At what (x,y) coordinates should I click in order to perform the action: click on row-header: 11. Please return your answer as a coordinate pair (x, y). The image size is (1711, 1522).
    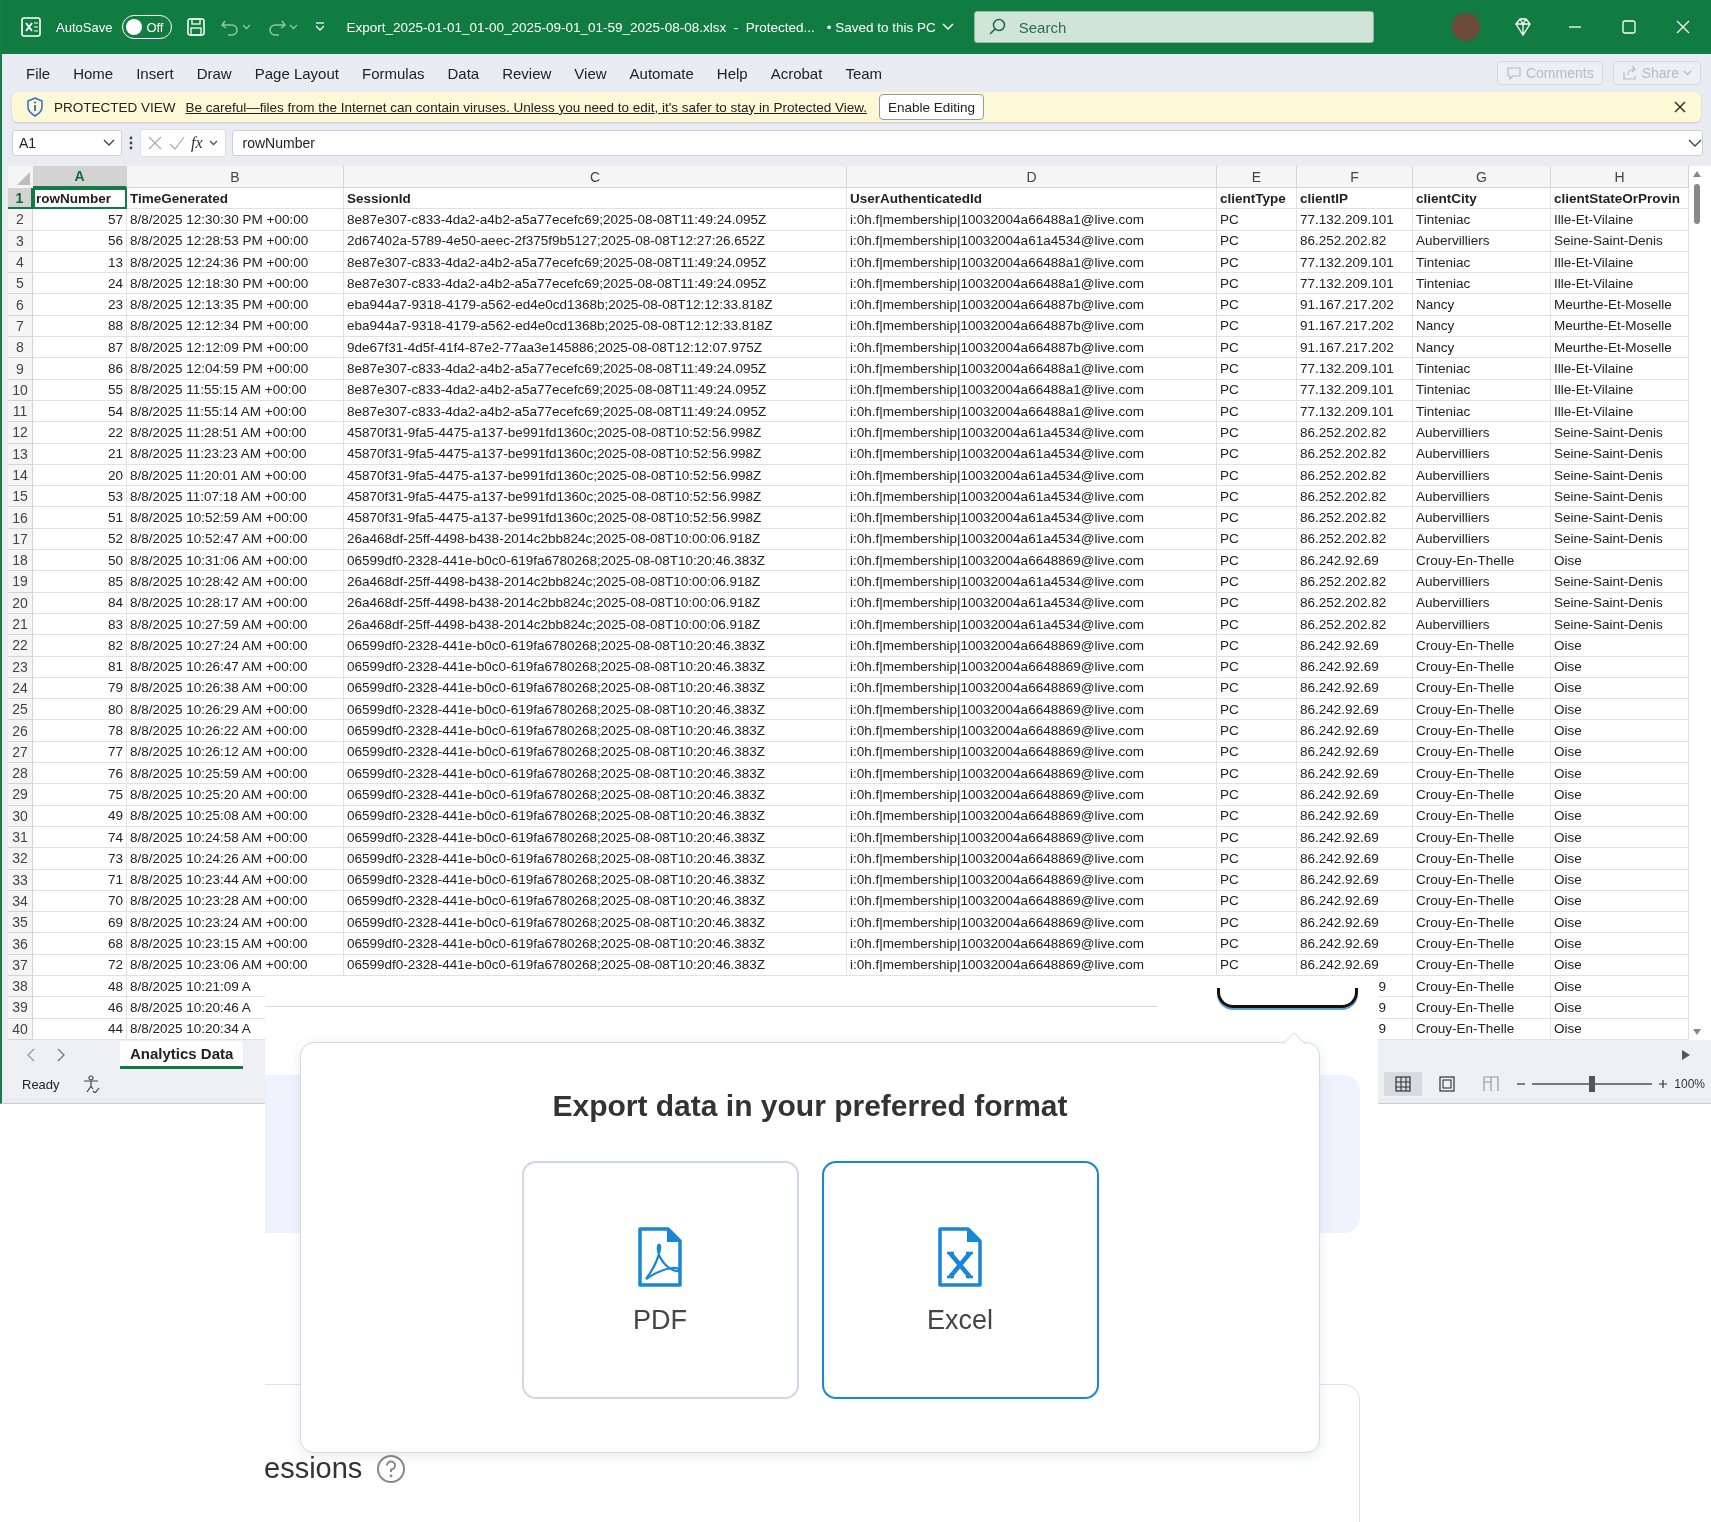
    Looking at the image, I should click on (20, 411).